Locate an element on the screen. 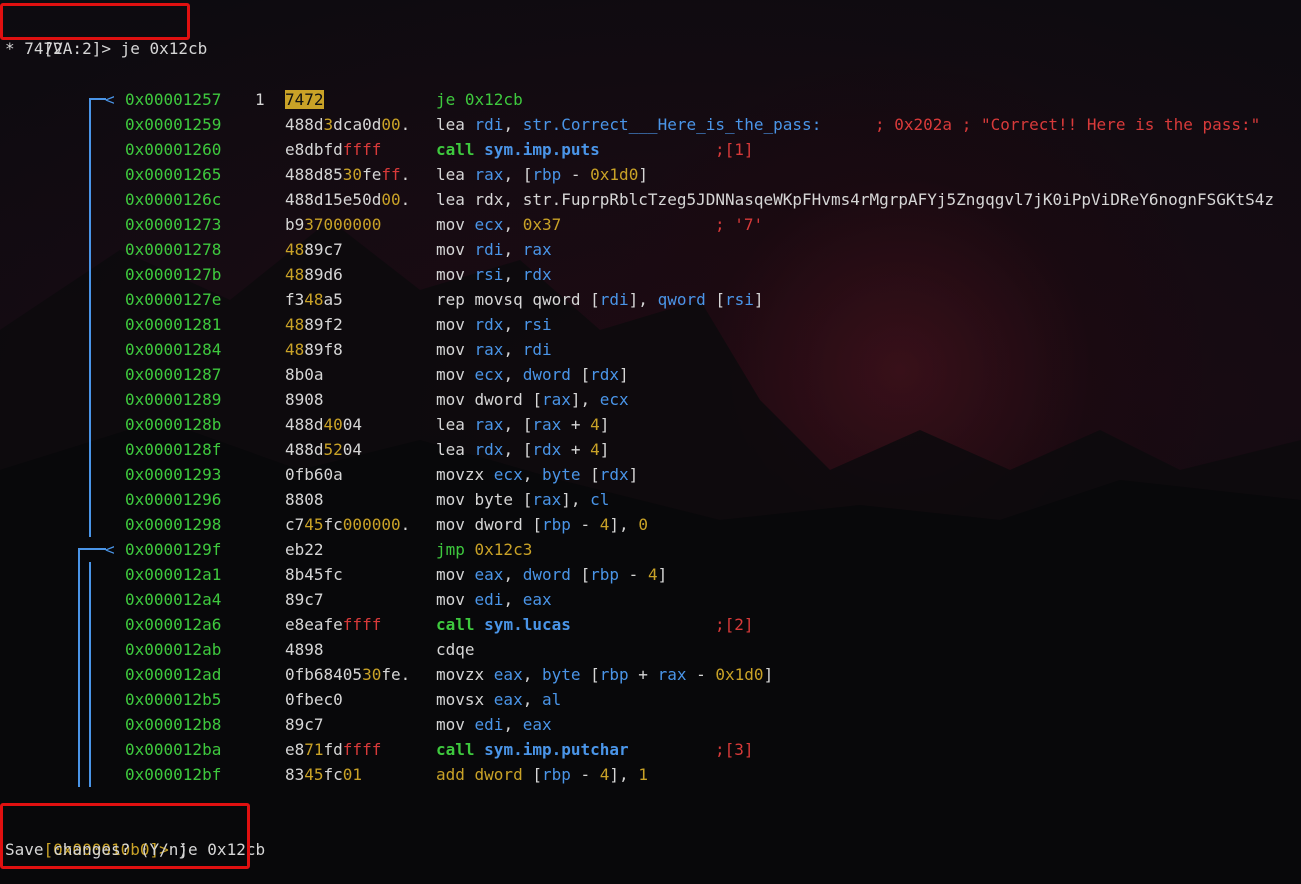 The width and height of the screenshot is (1301, 884). instruction-address: 0x00001289 is located at coordinates (173, 399).